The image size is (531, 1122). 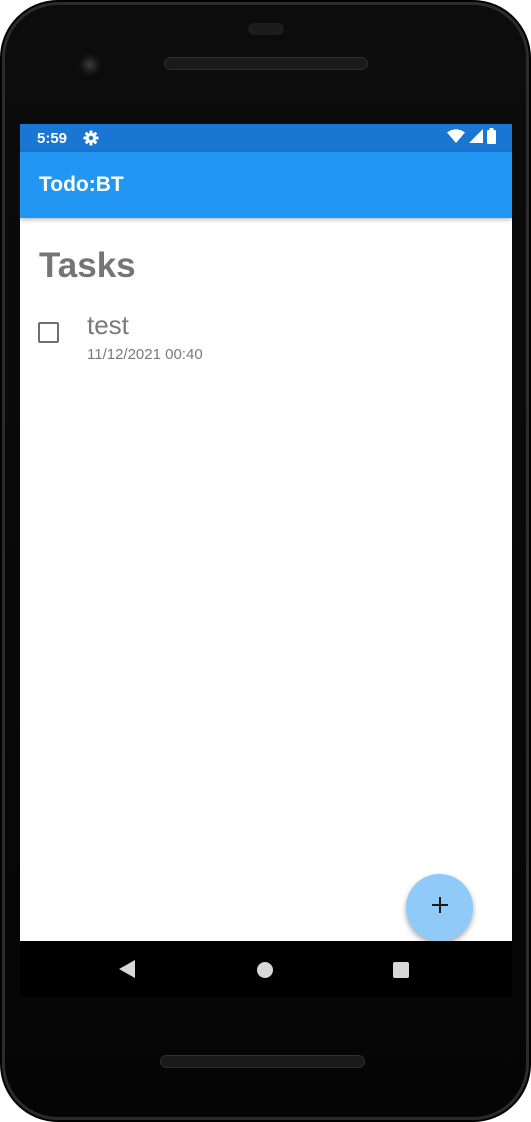 I want to click on cellular-signal-icon, so click(x=476, y=138).